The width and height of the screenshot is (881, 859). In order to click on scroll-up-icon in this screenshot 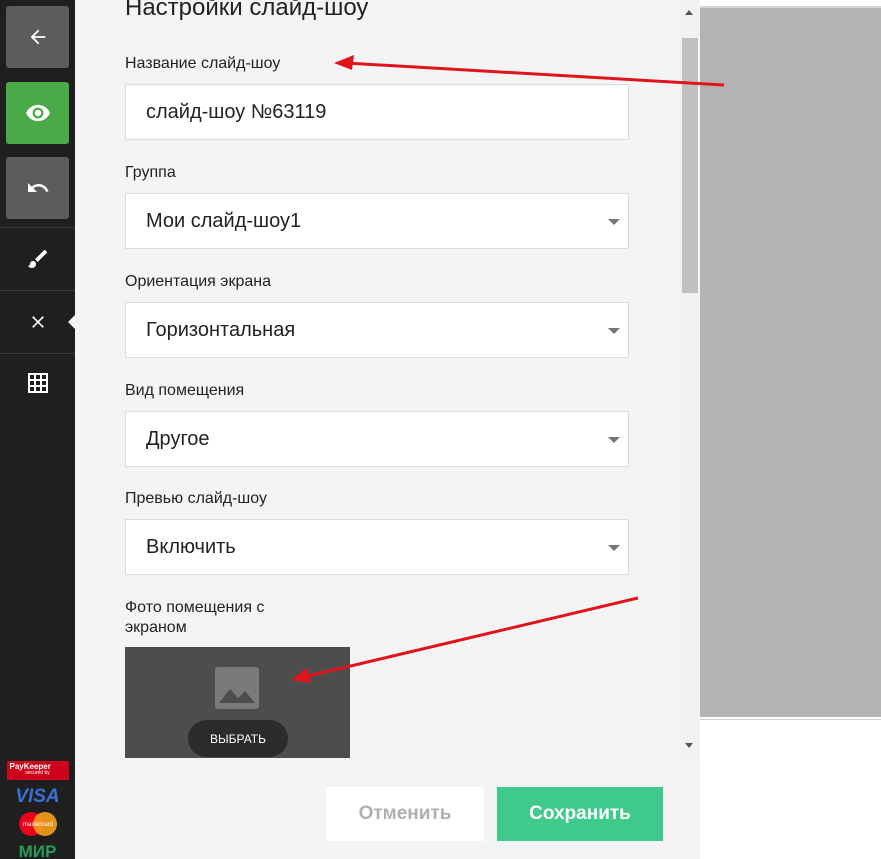, I will do `click(689, 12)`.